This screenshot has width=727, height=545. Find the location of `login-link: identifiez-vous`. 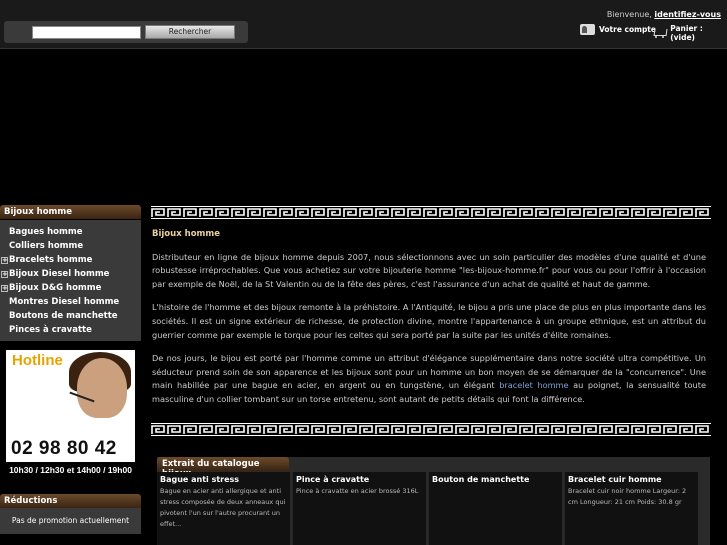

login-link: identifiez-vous is located at coordinates (687, 14).